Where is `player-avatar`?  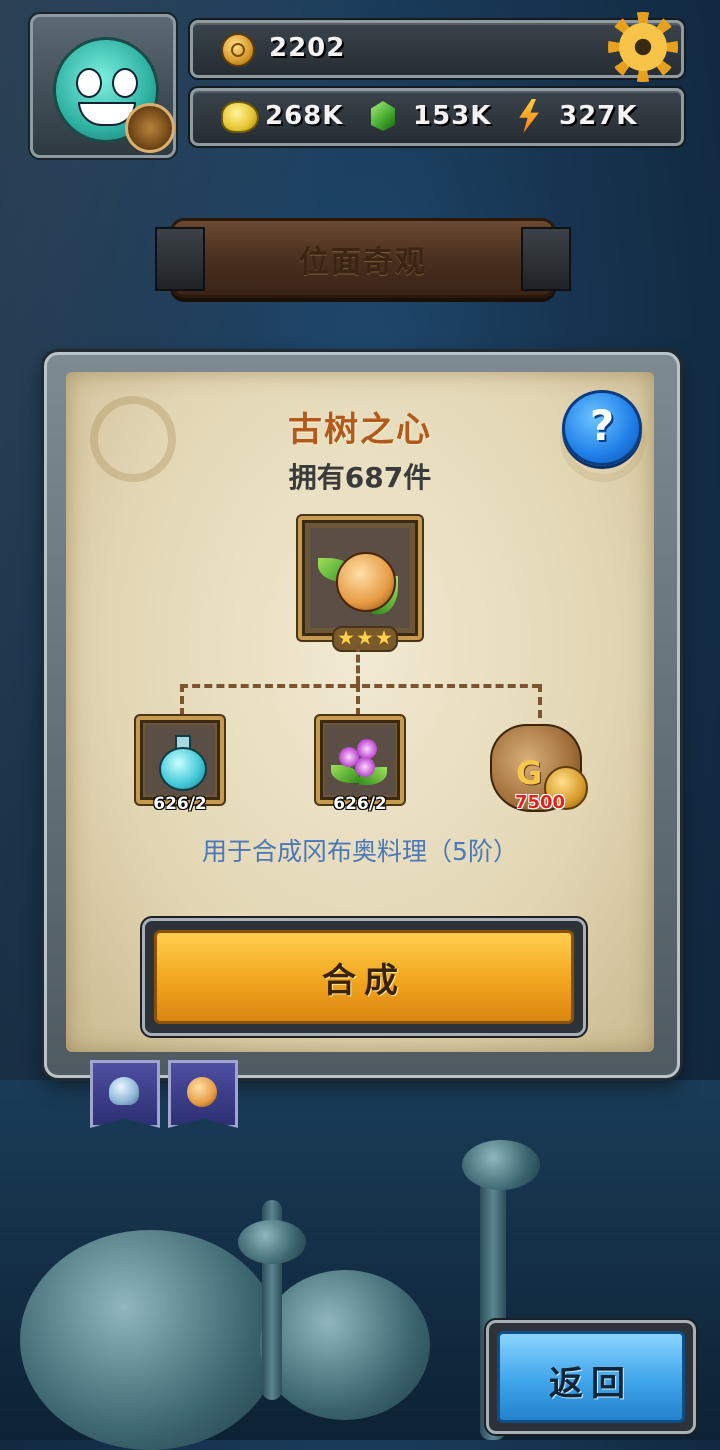
player-avatar is located at coordinates (103, 86).